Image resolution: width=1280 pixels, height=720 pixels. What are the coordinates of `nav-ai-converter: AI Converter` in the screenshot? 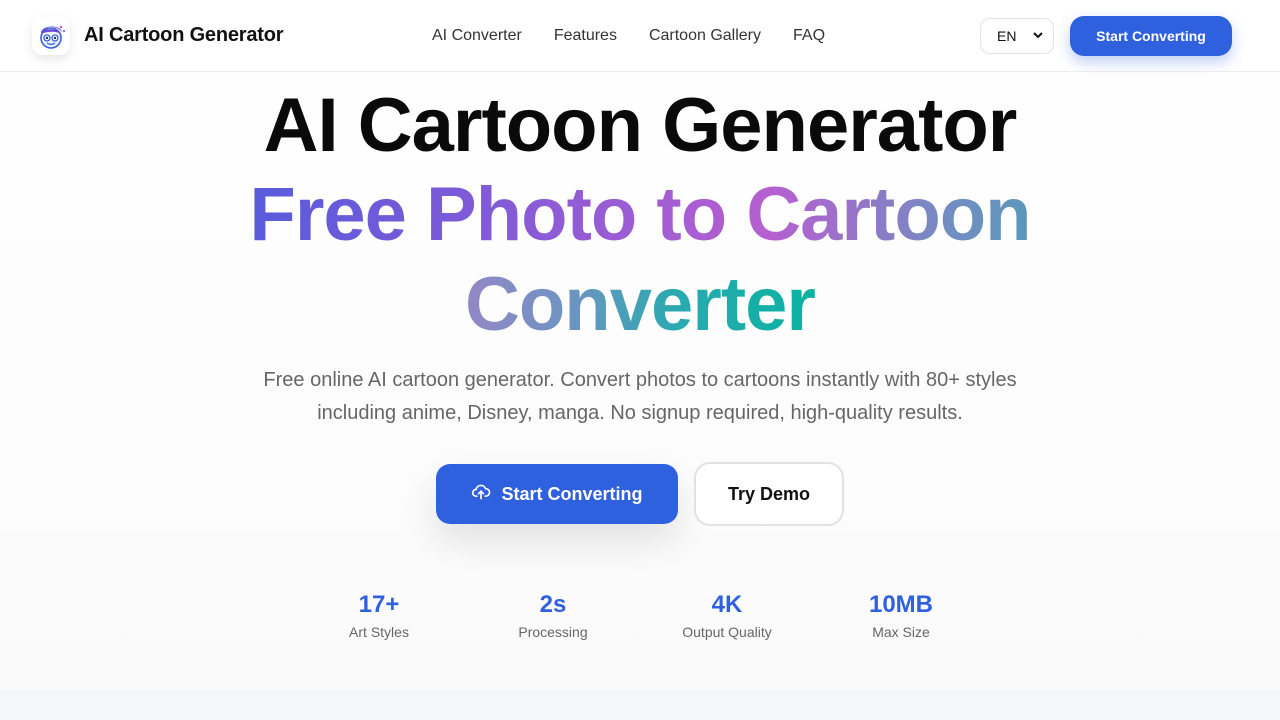 It's located at (477, 36).